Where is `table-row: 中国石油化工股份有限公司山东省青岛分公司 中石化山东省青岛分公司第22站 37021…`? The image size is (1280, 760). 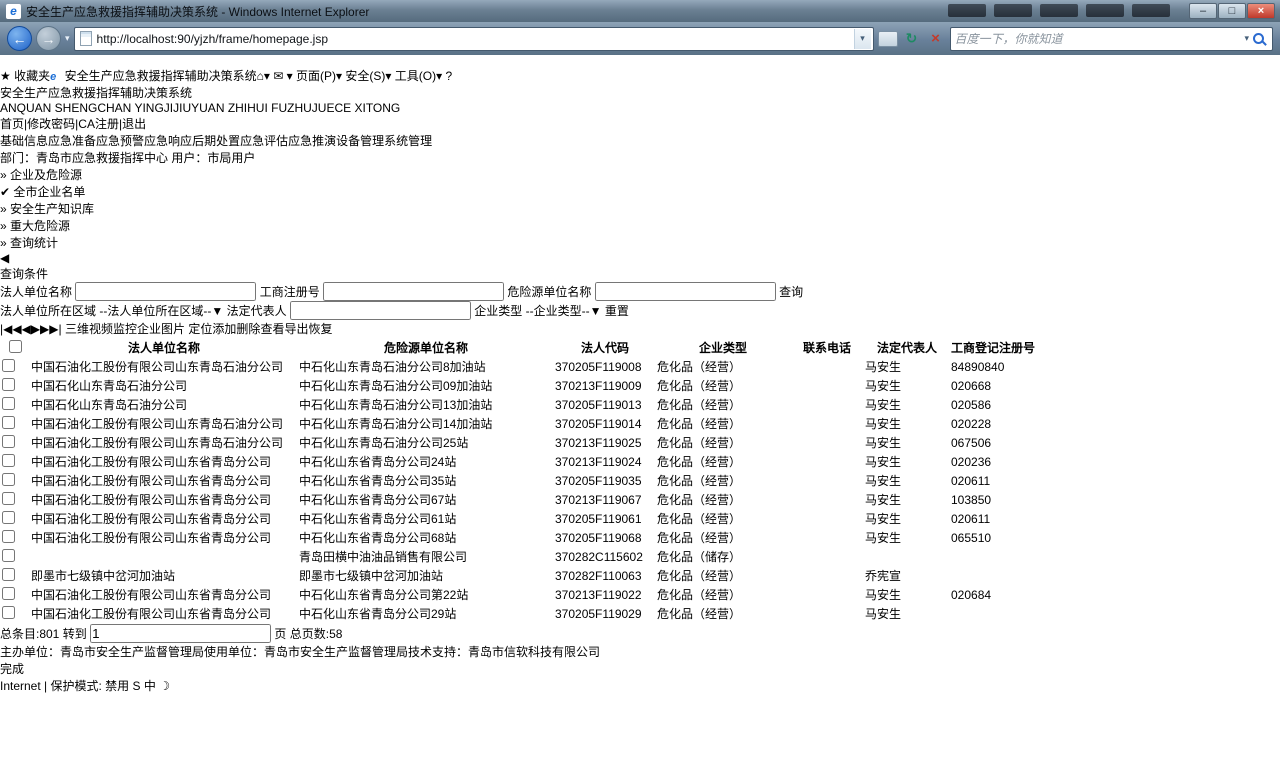
table-row: 中国石油化工股份有限公司山东省青岛分公司 中石化山东省青岛分公司第22站 37021… is located at coordinates (518, 594).